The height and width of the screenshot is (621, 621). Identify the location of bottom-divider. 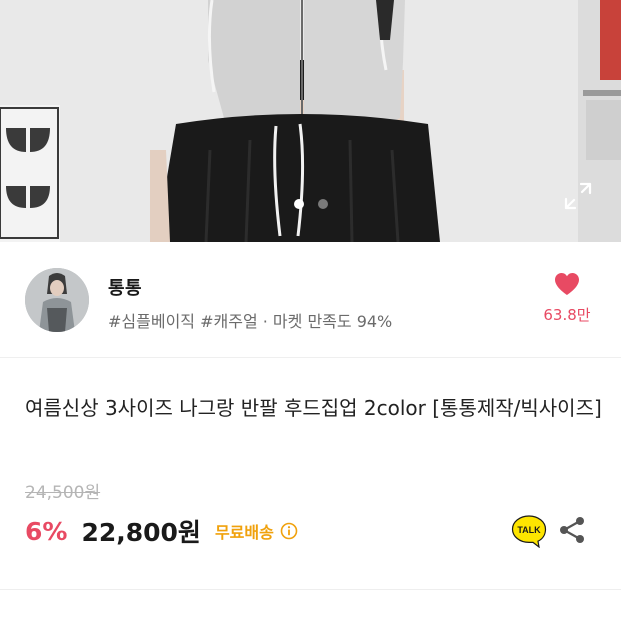
(310, 589).